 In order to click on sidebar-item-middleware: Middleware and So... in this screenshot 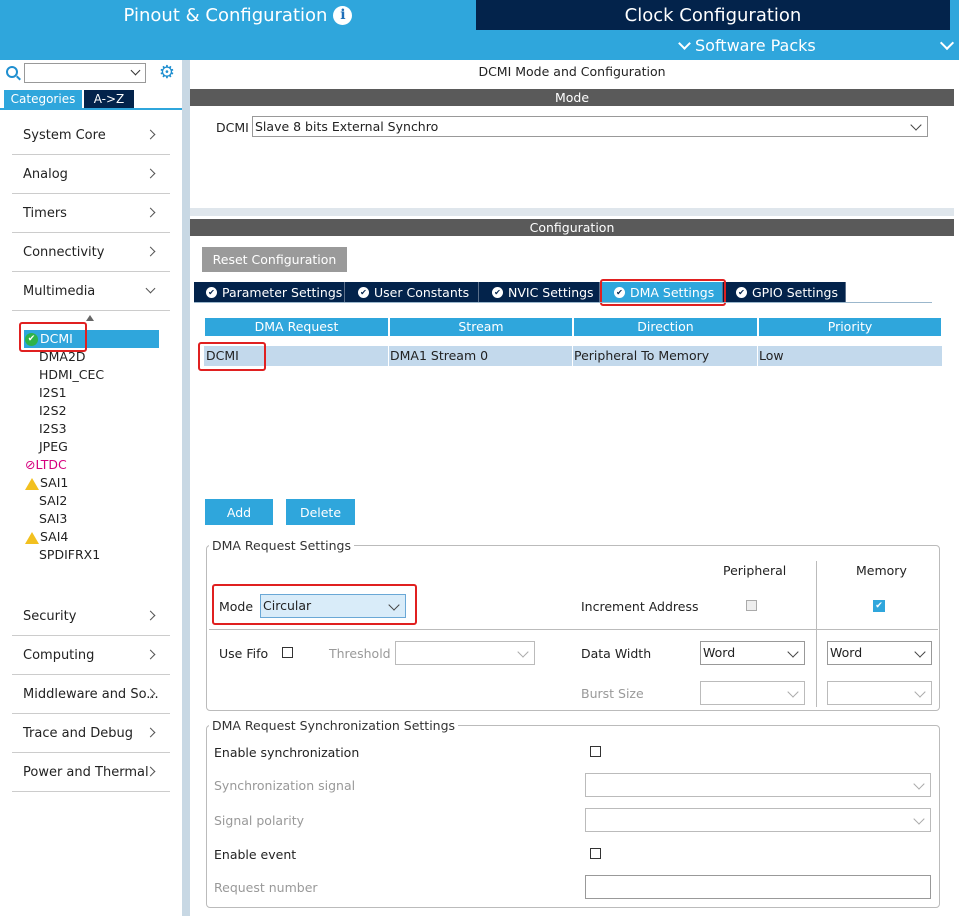, I will do `click(91, 694)`.